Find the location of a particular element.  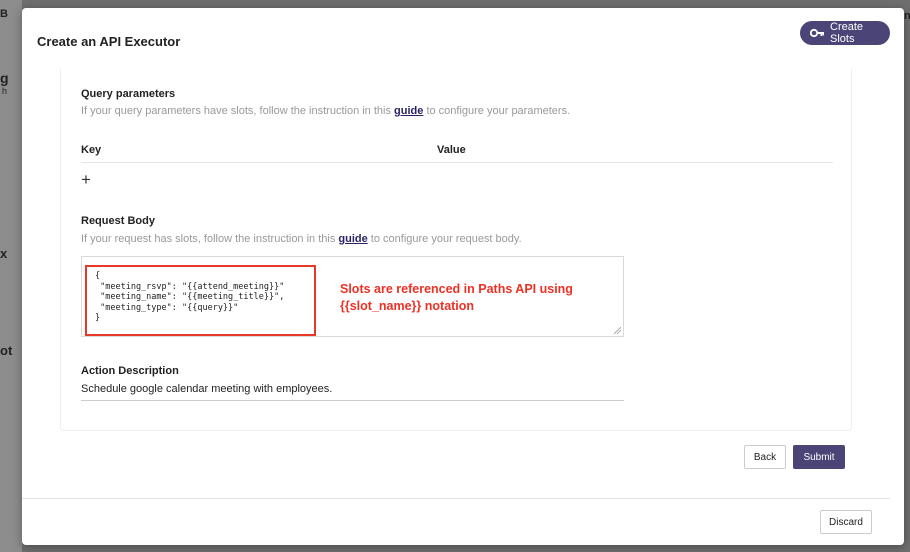

modal-title: Create an API Executor is located at coordinates (109, 41).